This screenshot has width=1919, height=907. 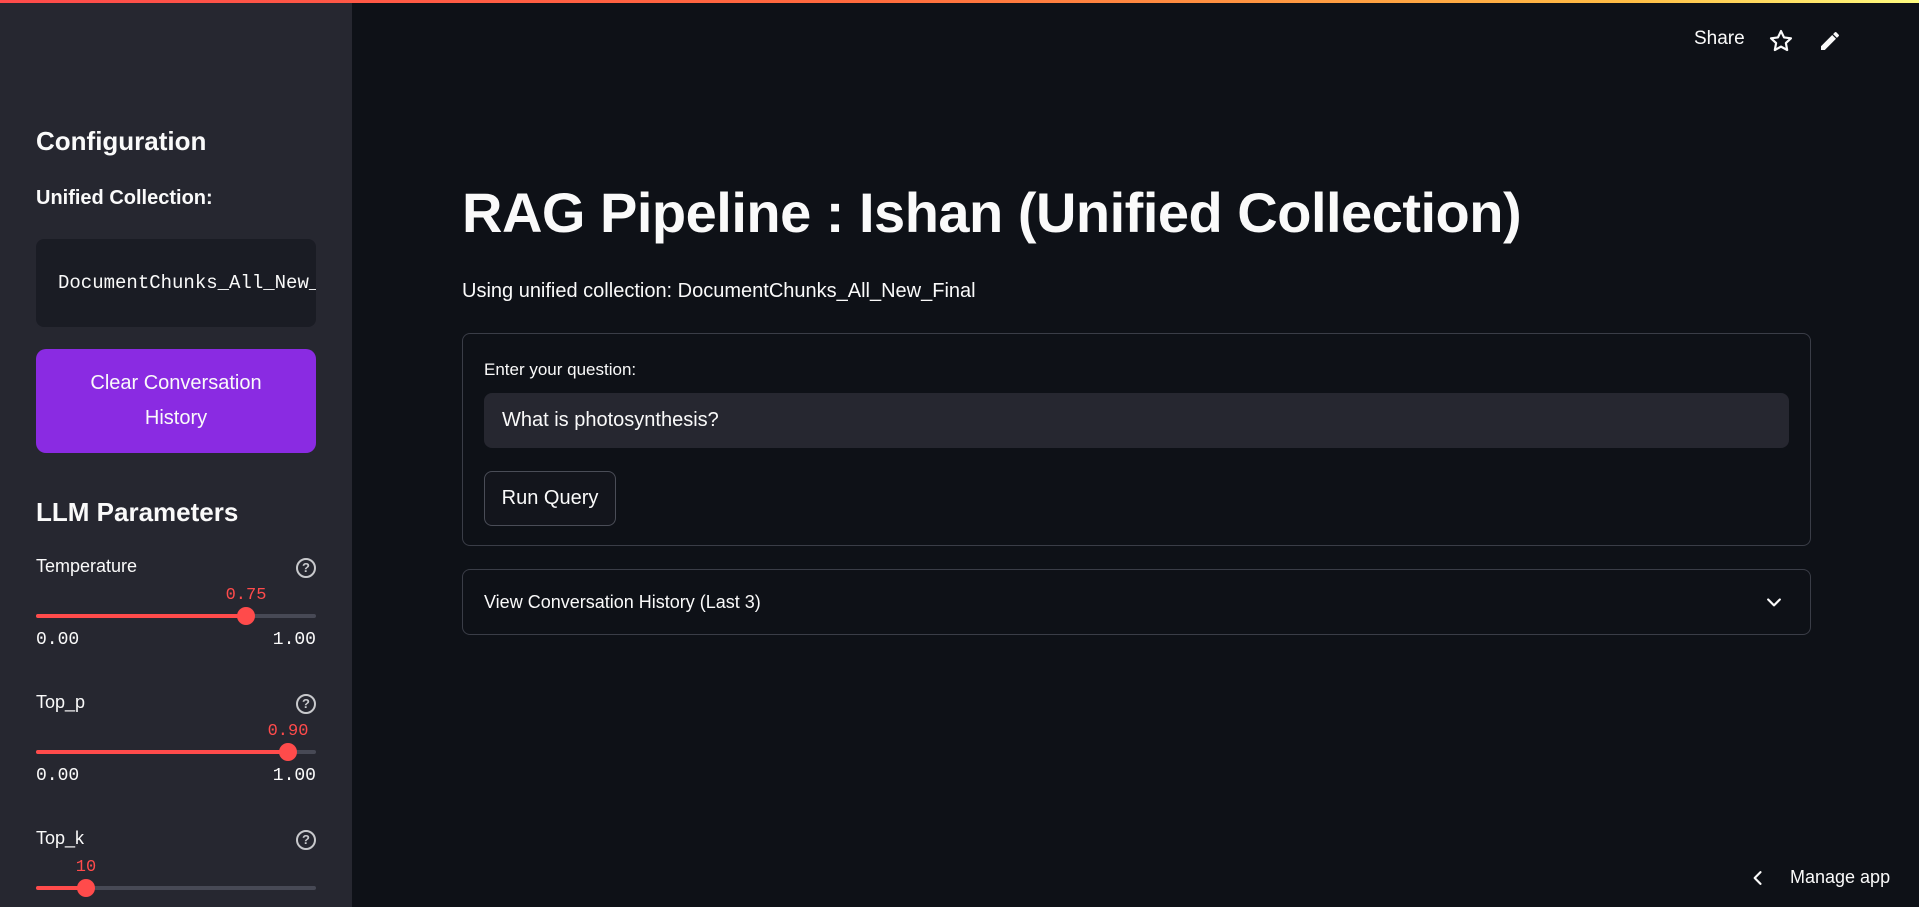 I want to click on share-link: Share, so click(x=1719, y=39).